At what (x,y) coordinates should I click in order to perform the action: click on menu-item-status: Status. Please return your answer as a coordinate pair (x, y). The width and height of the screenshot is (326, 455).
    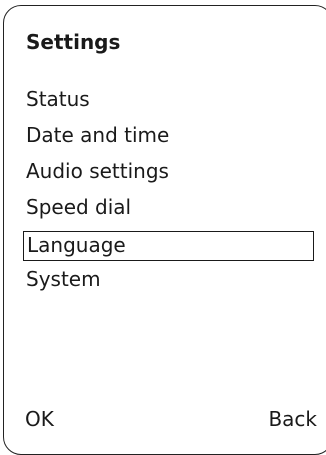
    Looking at the image, I should click on (163, 102).